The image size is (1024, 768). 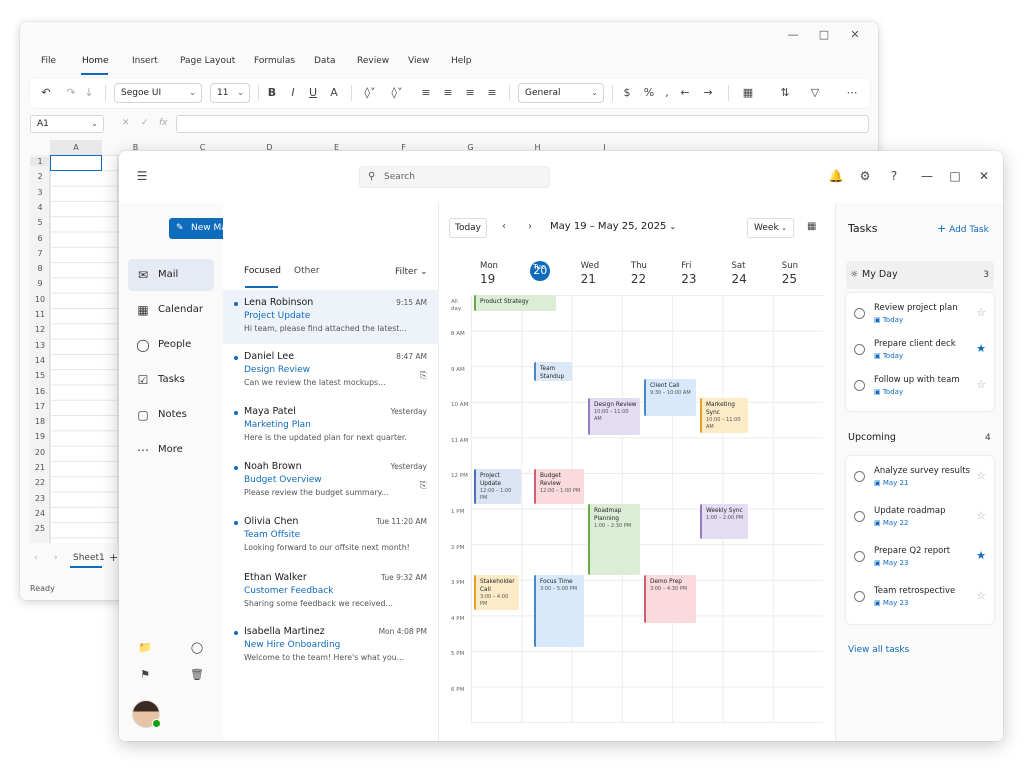 I want to click on row-header: 20, so click(x=40, y=452).